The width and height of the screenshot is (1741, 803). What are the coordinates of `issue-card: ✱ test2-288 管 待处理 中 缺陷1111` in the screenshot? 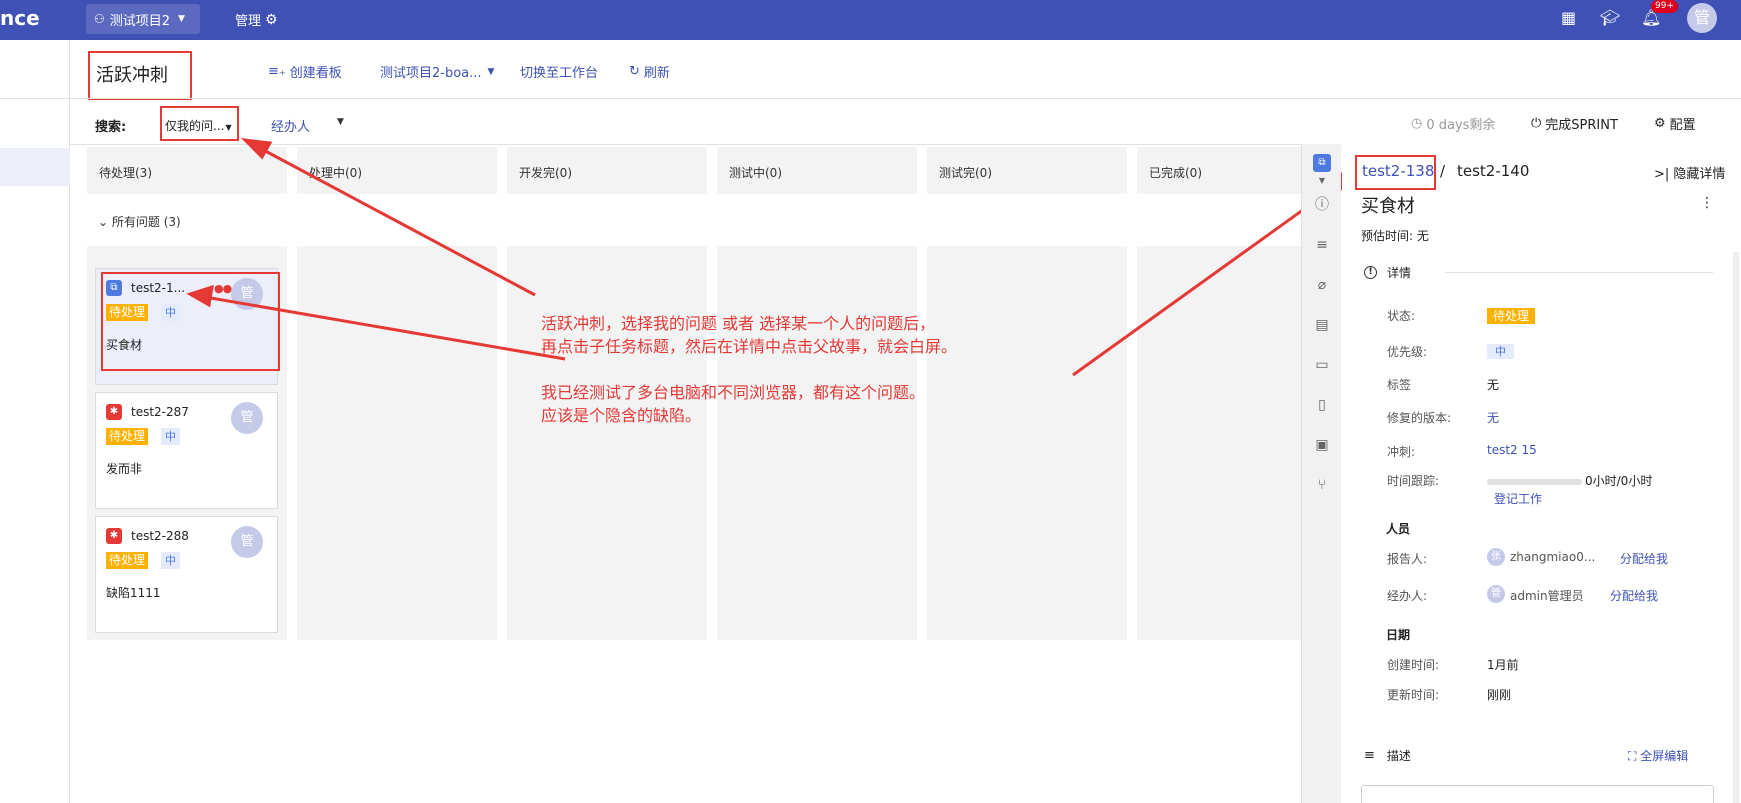 It's located at (186, 574).